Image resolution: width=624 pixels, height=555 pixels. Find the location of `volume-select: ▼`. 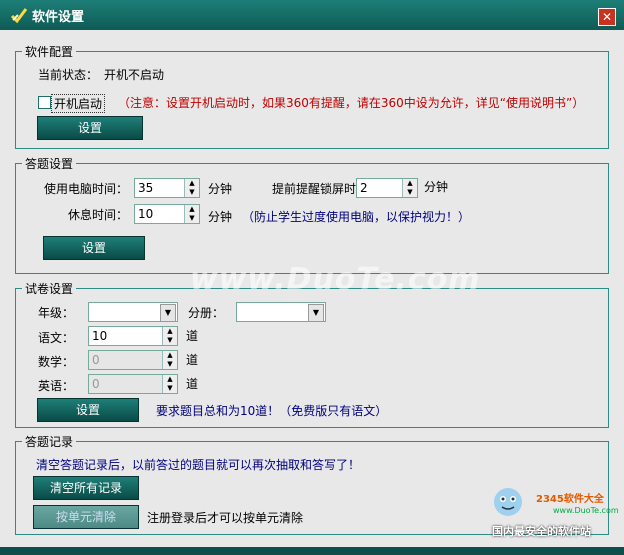

volume-select: ▼ is located at coordinates (281, 312).